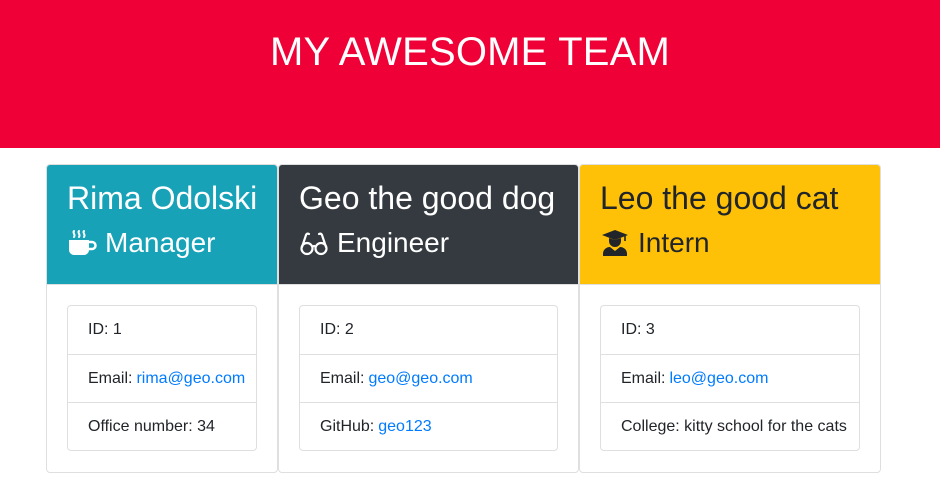  What do you see at coordinates (428, 330) in the screenshot?
I see `list-item-id: ID: 2` at bounding box center [428, 330].